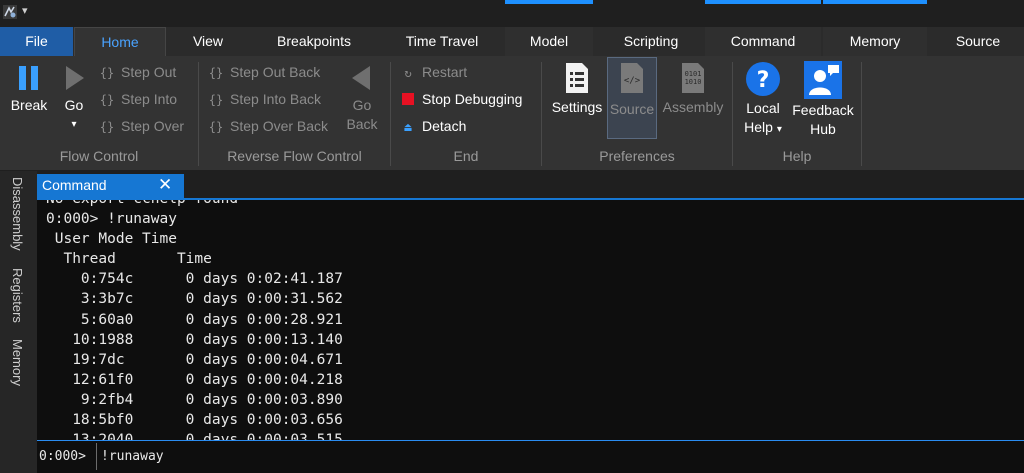 This screenshot has height=473, width=1024. What do you see at coordinates (36, 41) in the screenshot?
I see `tab-file: File` at bounding box center [36, 41].